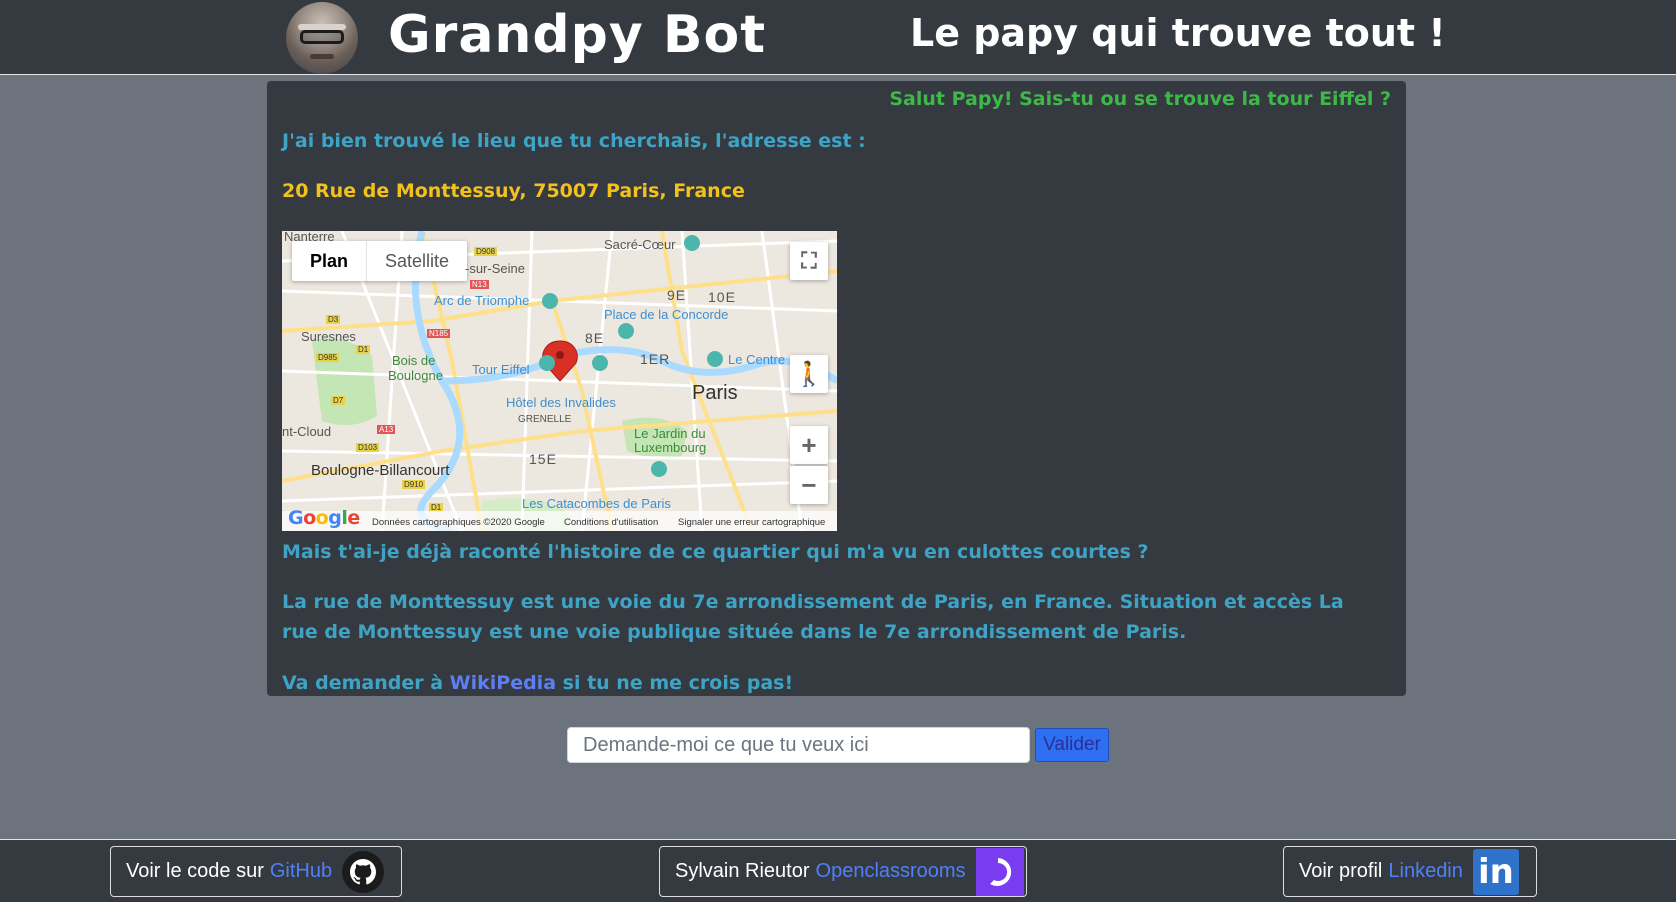 The height and width of the screenshot is (902, 1676). Describe the element at coordinates (545, 419) in the screenshot. I see `map-label-grenelle: GRENELLE` at that location.